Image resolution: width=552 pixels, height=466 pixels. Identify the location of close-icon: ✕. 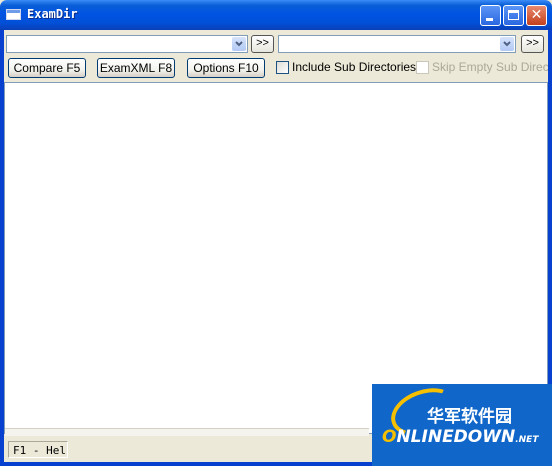
(536, 15).